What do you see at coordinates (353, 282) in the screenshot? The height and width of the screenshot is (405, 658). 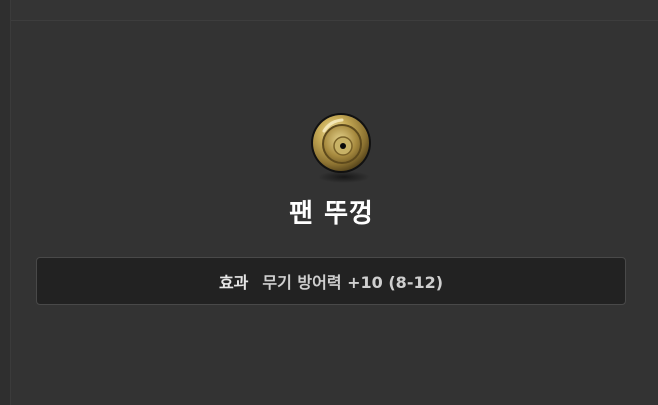 I see `effect-value: 무기 방어력 +10 (8-12)` at bounding box center [353, 282].